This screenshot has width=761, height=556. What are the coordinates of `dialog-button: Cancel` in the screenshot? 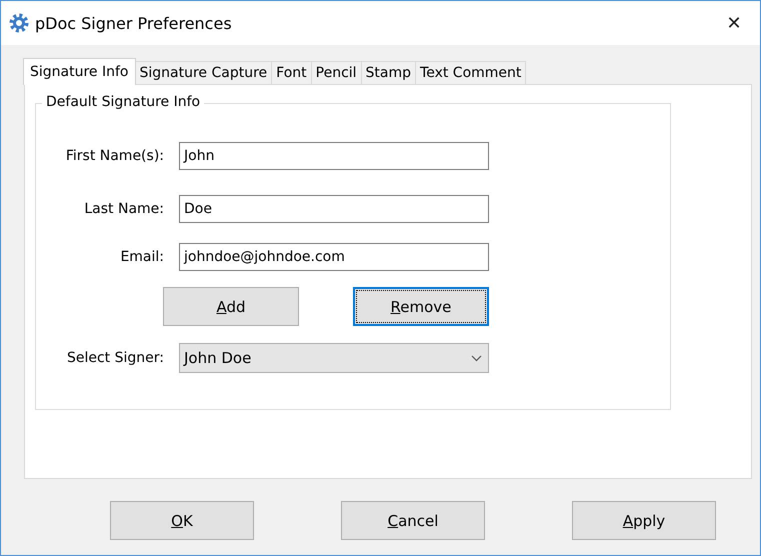 It's located at (413, 520).